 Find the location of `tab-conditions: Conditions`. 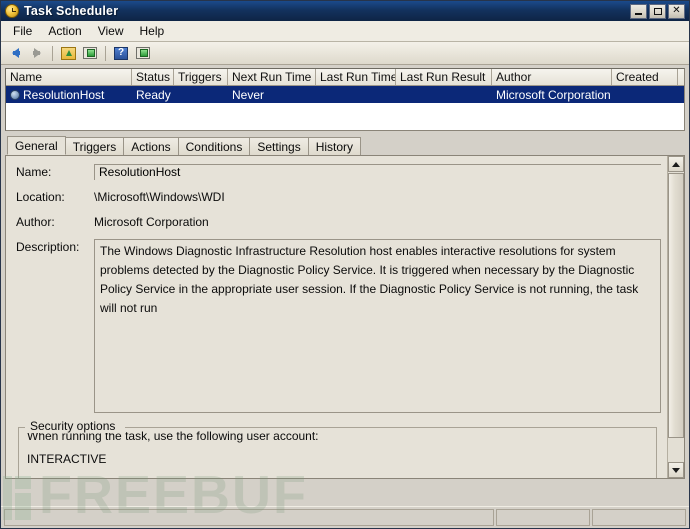

tab-conditions: Conditions is located at coordinates (214, 146).